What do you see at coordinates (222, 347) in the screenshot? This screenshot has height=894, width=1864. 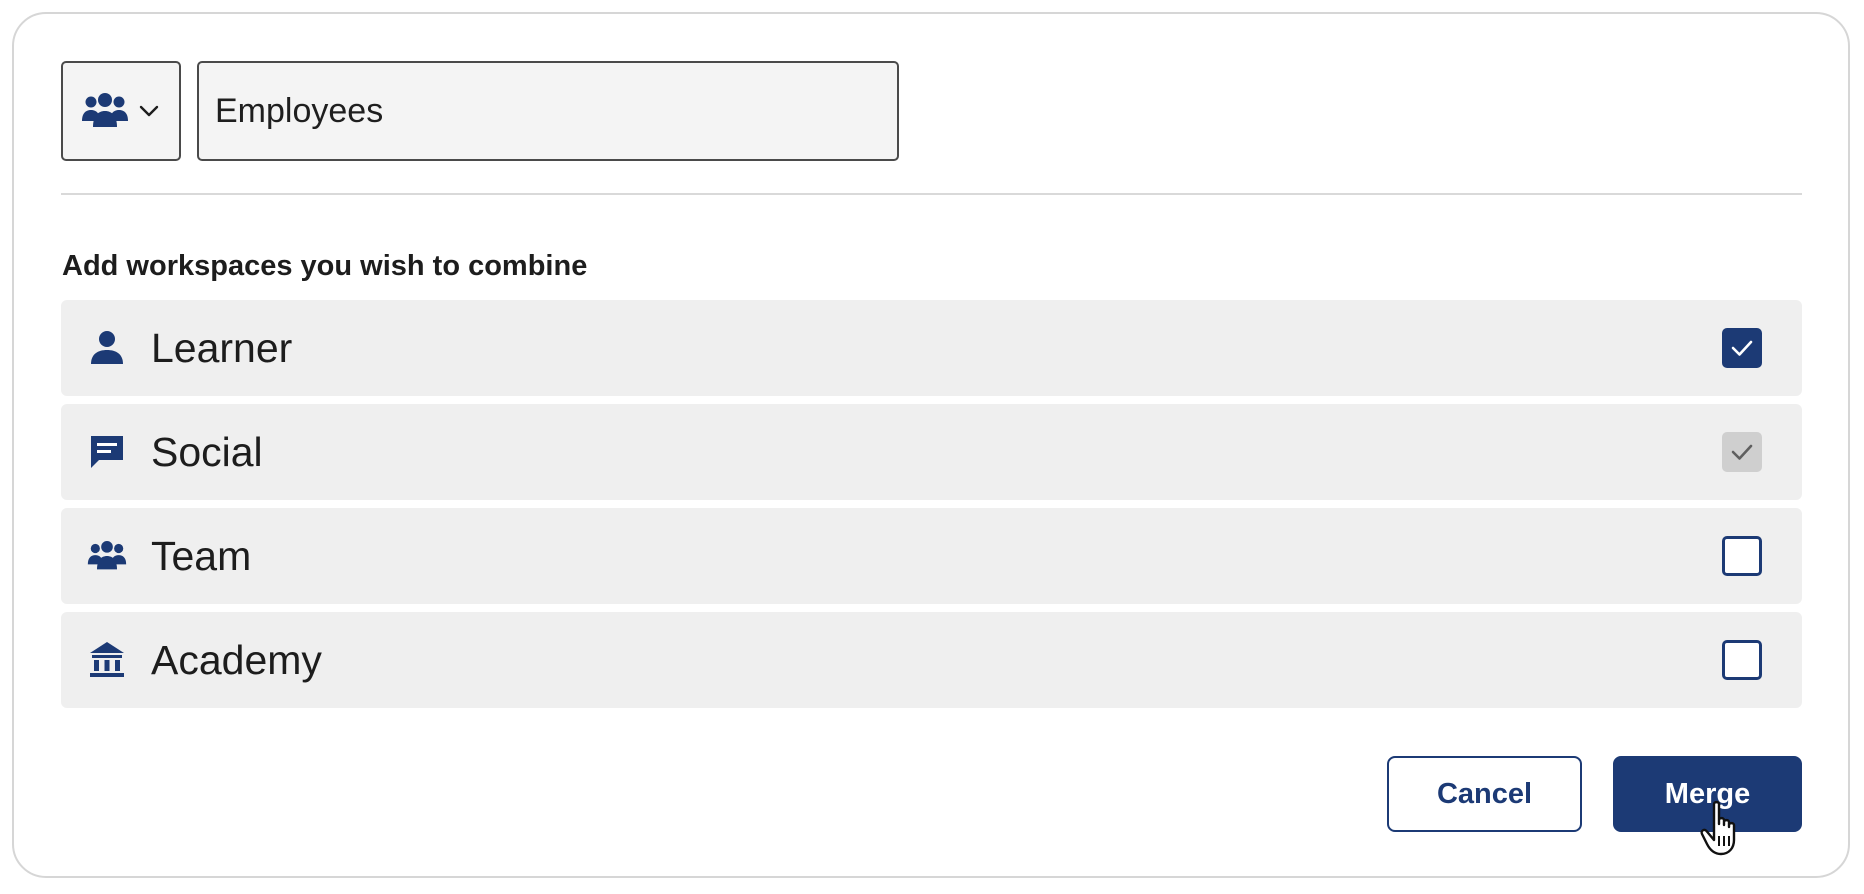 I see `workspace-label: Learner` at bounding box center [222, 347].